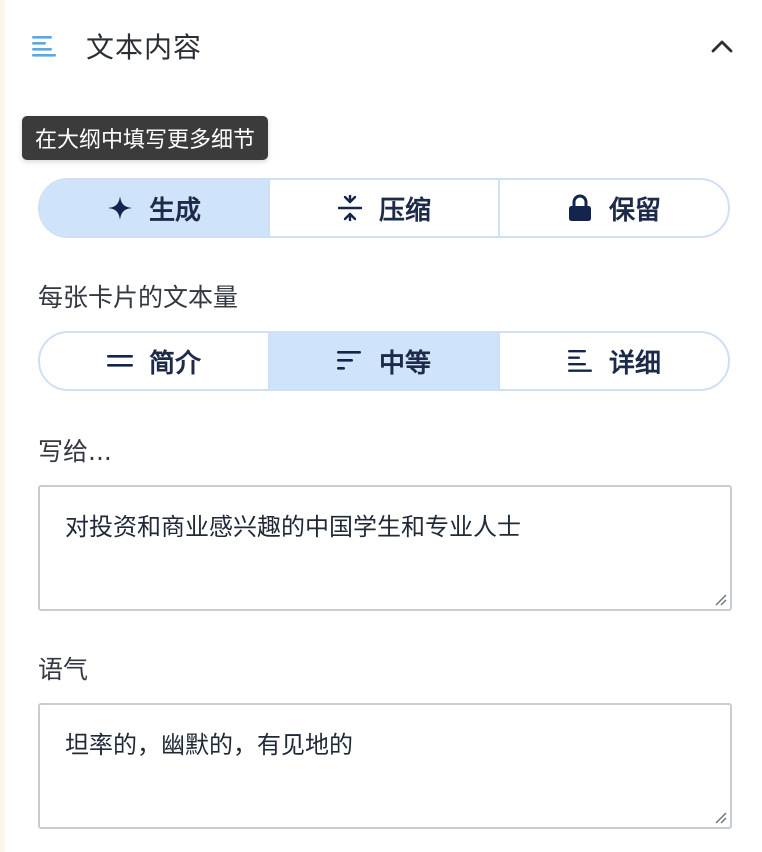  I want to click on two-lines-icon, so click(119, 361).